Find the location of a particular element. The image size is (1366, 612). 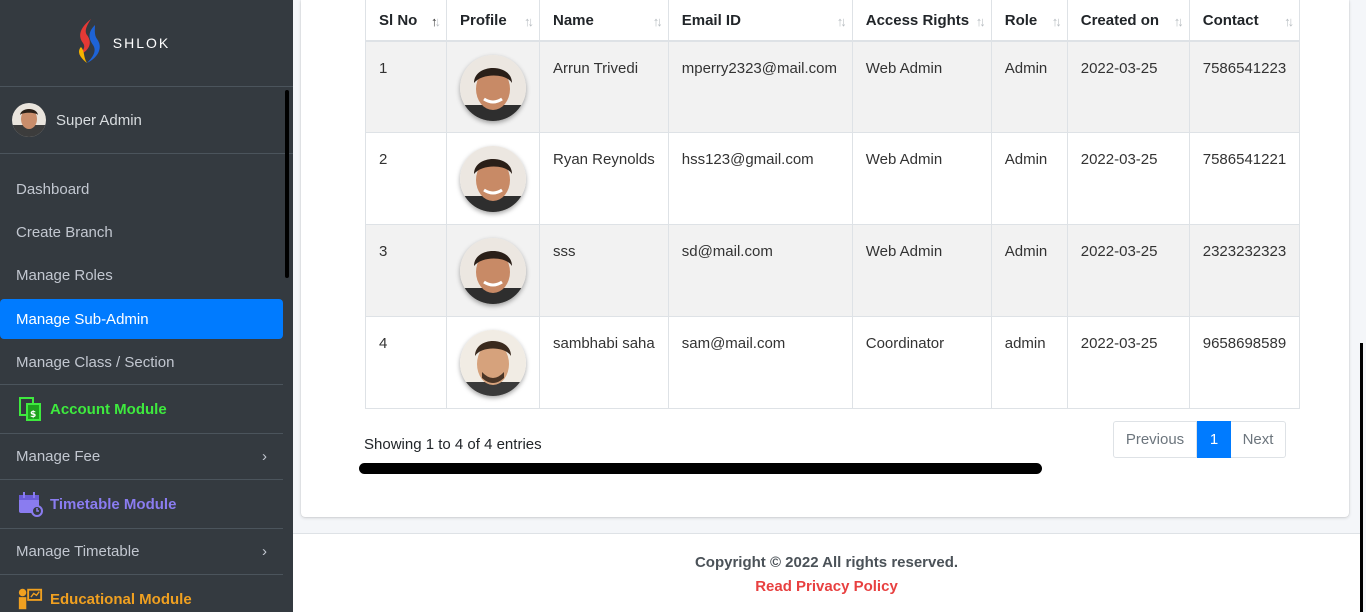

copyright-text: Copyright © 2022 All rights reserved. is located at coordinates (826, 562).